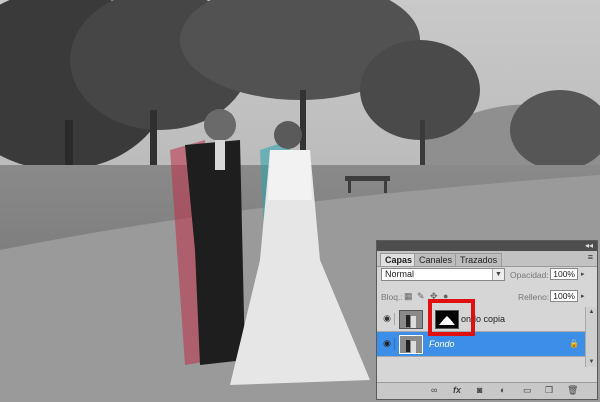  Describe the element at coordinates (399, 259) in the screenshot. I see `tab-capas: Capas` at that location.